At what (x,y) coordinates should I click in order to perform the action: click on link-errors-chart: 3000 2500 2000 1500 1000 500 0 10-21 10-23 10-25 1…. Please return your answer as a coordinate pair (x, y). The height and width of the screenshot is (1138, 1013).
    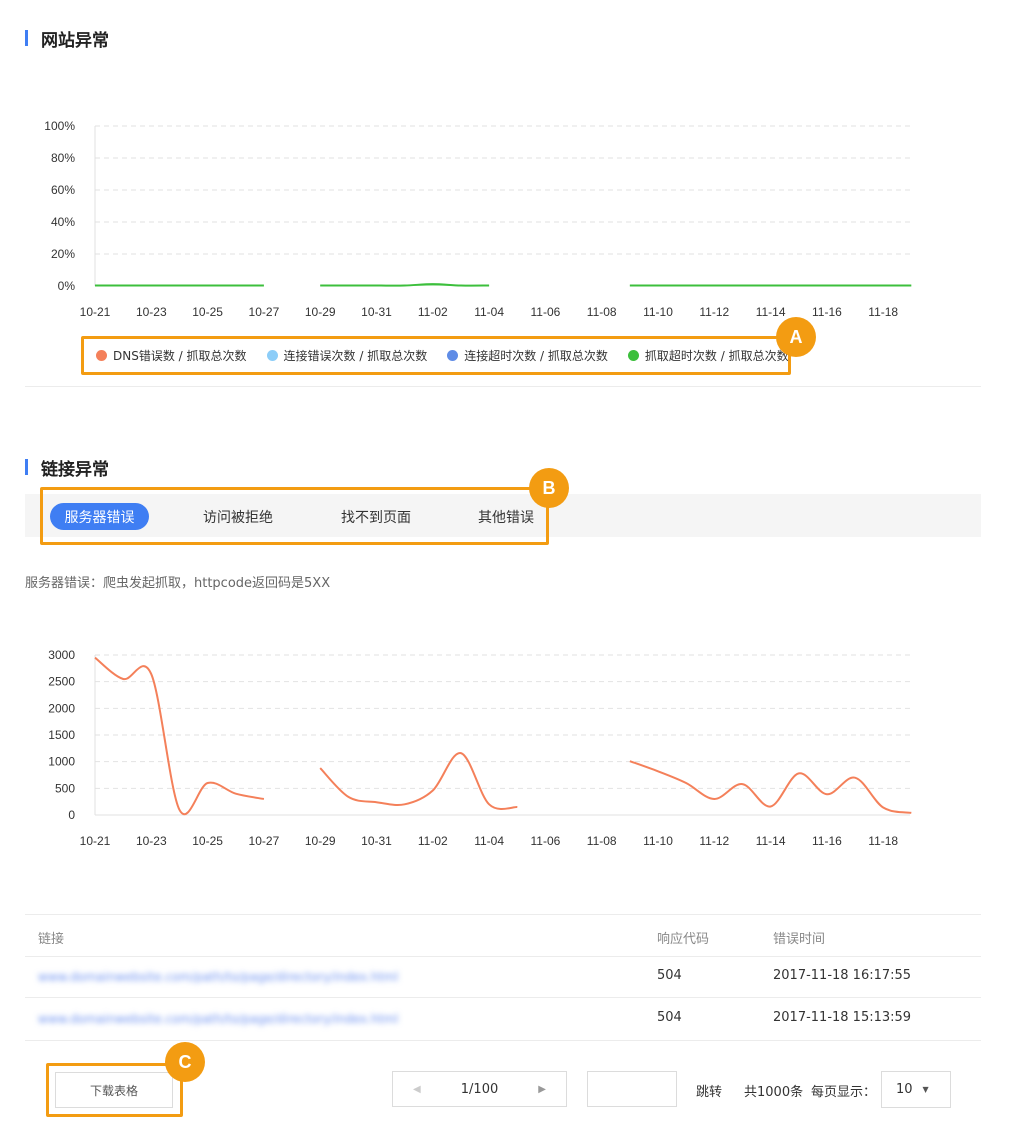
    Looking at the image, I should click on (480, 748).